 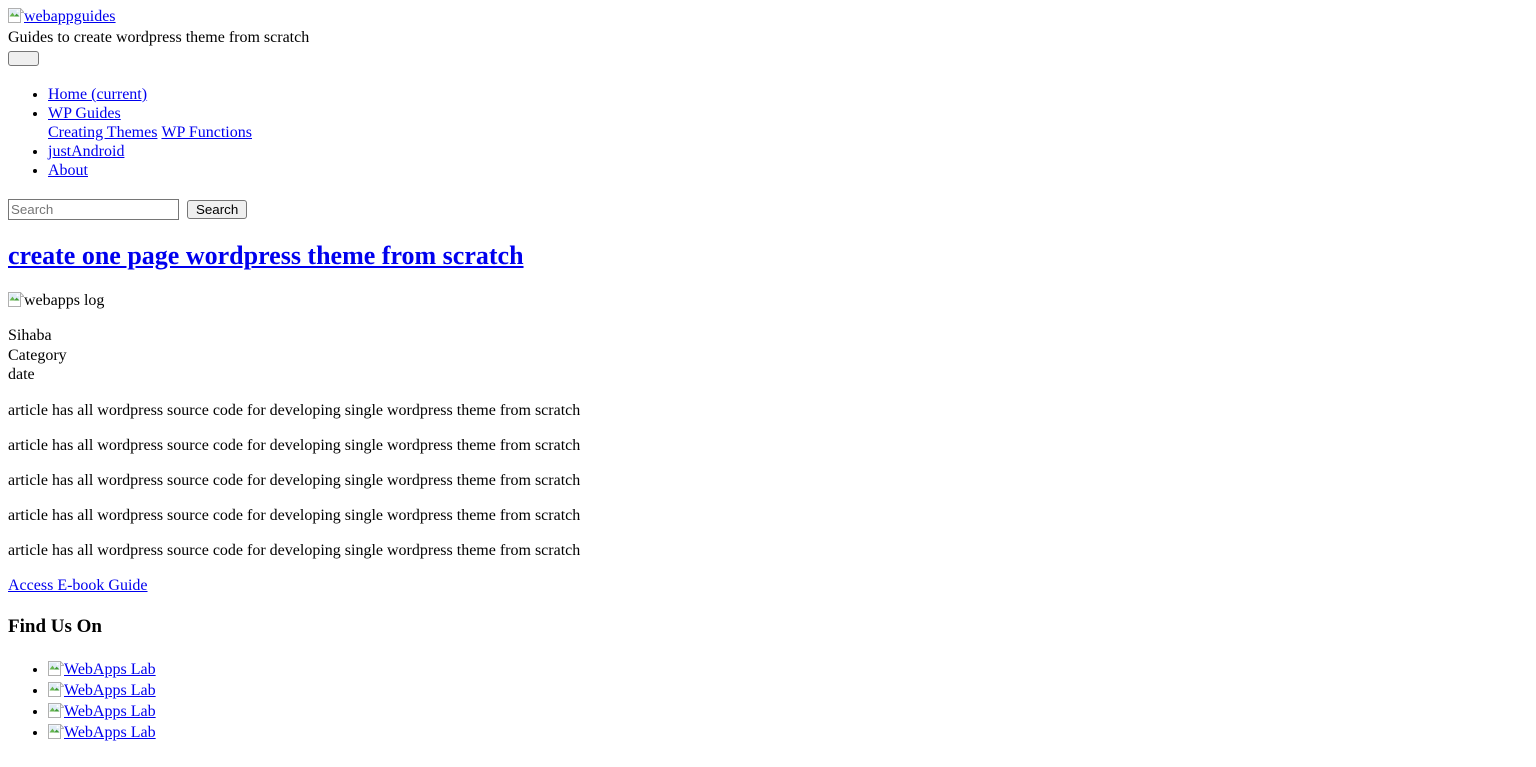 What do you see at coordinates (768, 355) in the screenshot?
I see `post-meta: Sihaba Category date` at bounding box center [768, 355].